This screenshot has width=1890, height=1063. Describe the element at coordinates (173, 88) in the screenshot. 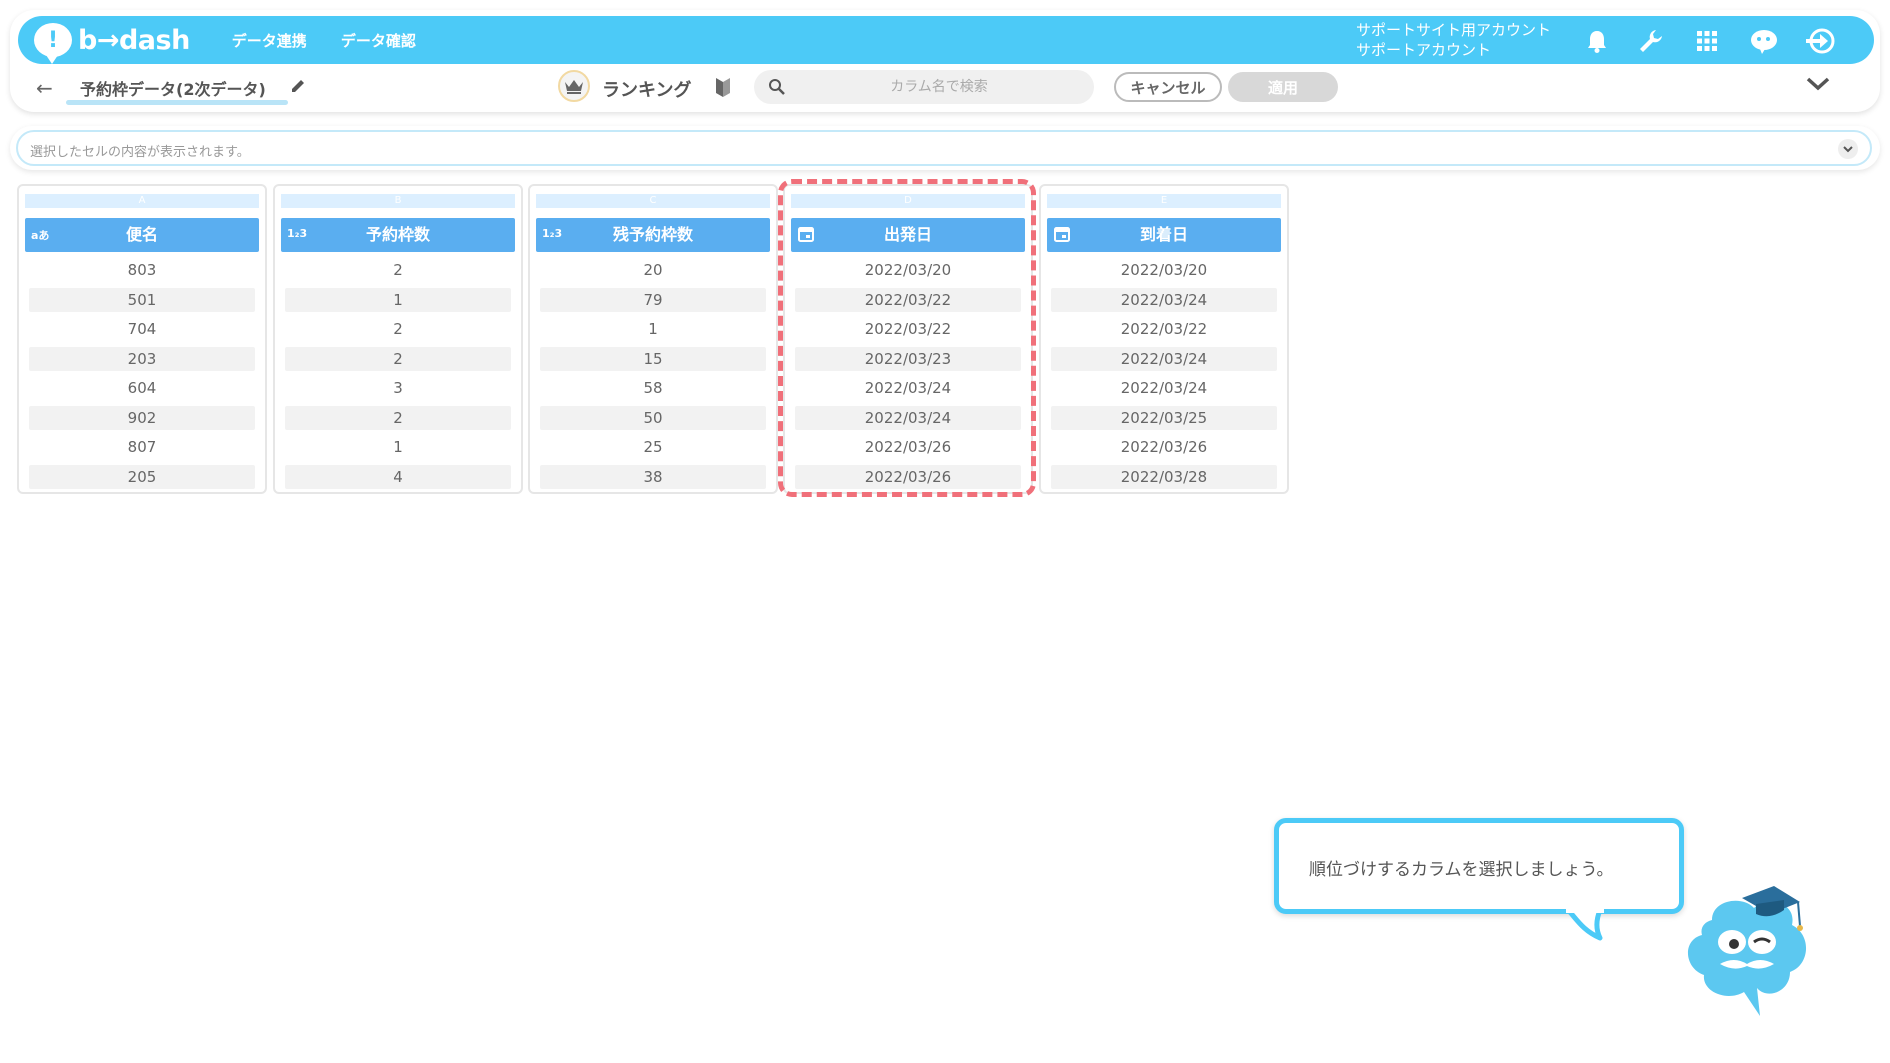

I see `data-title: 予約枠データ(2次データ)` at that location.